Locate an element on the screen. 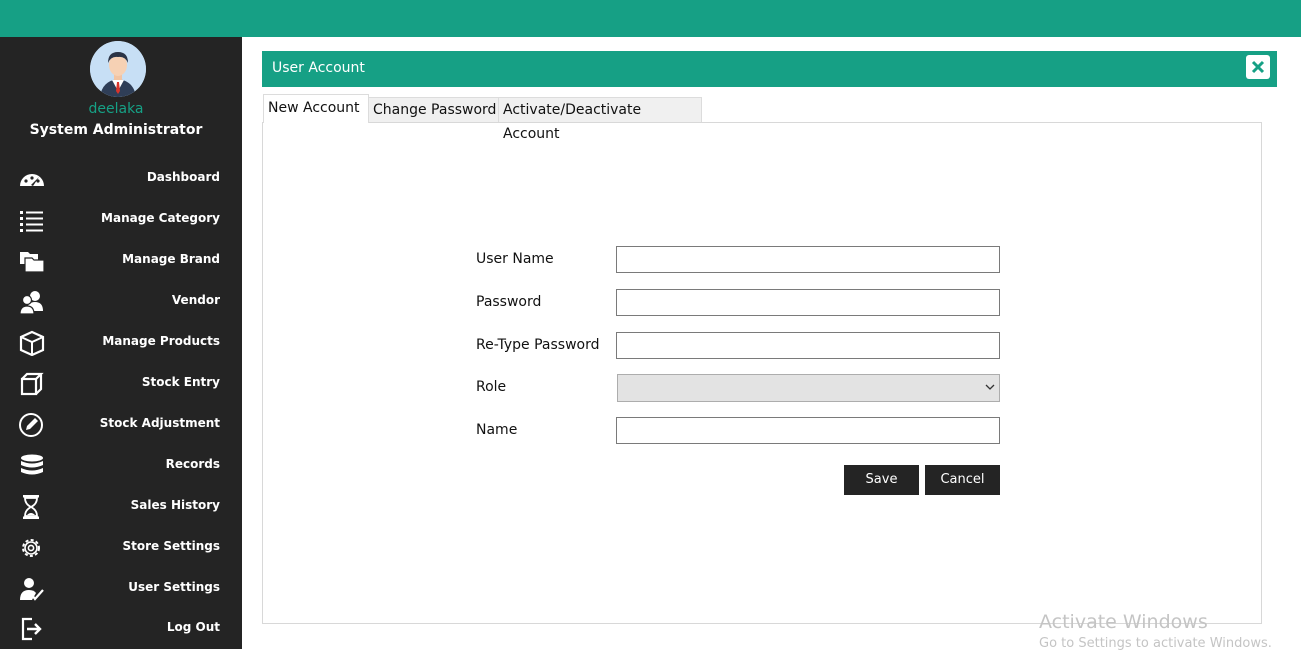  avatar is located at coordinates (118, 69).